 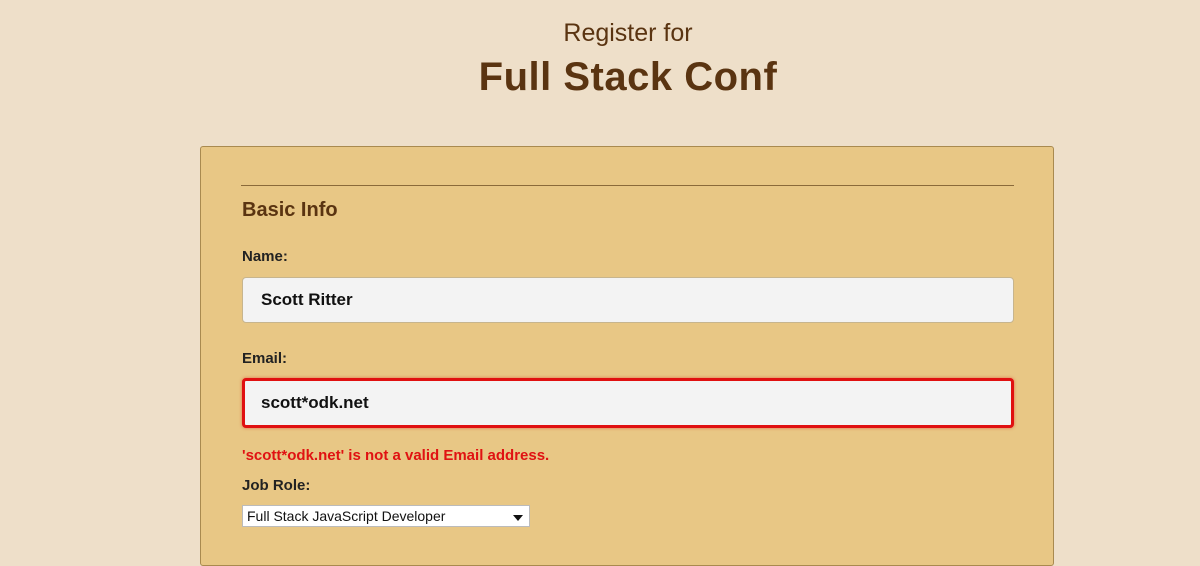 What do you see at coordinates (265, 256) in the screenshot?
I see `name-label: Name:` at bounding box center [265, 256].